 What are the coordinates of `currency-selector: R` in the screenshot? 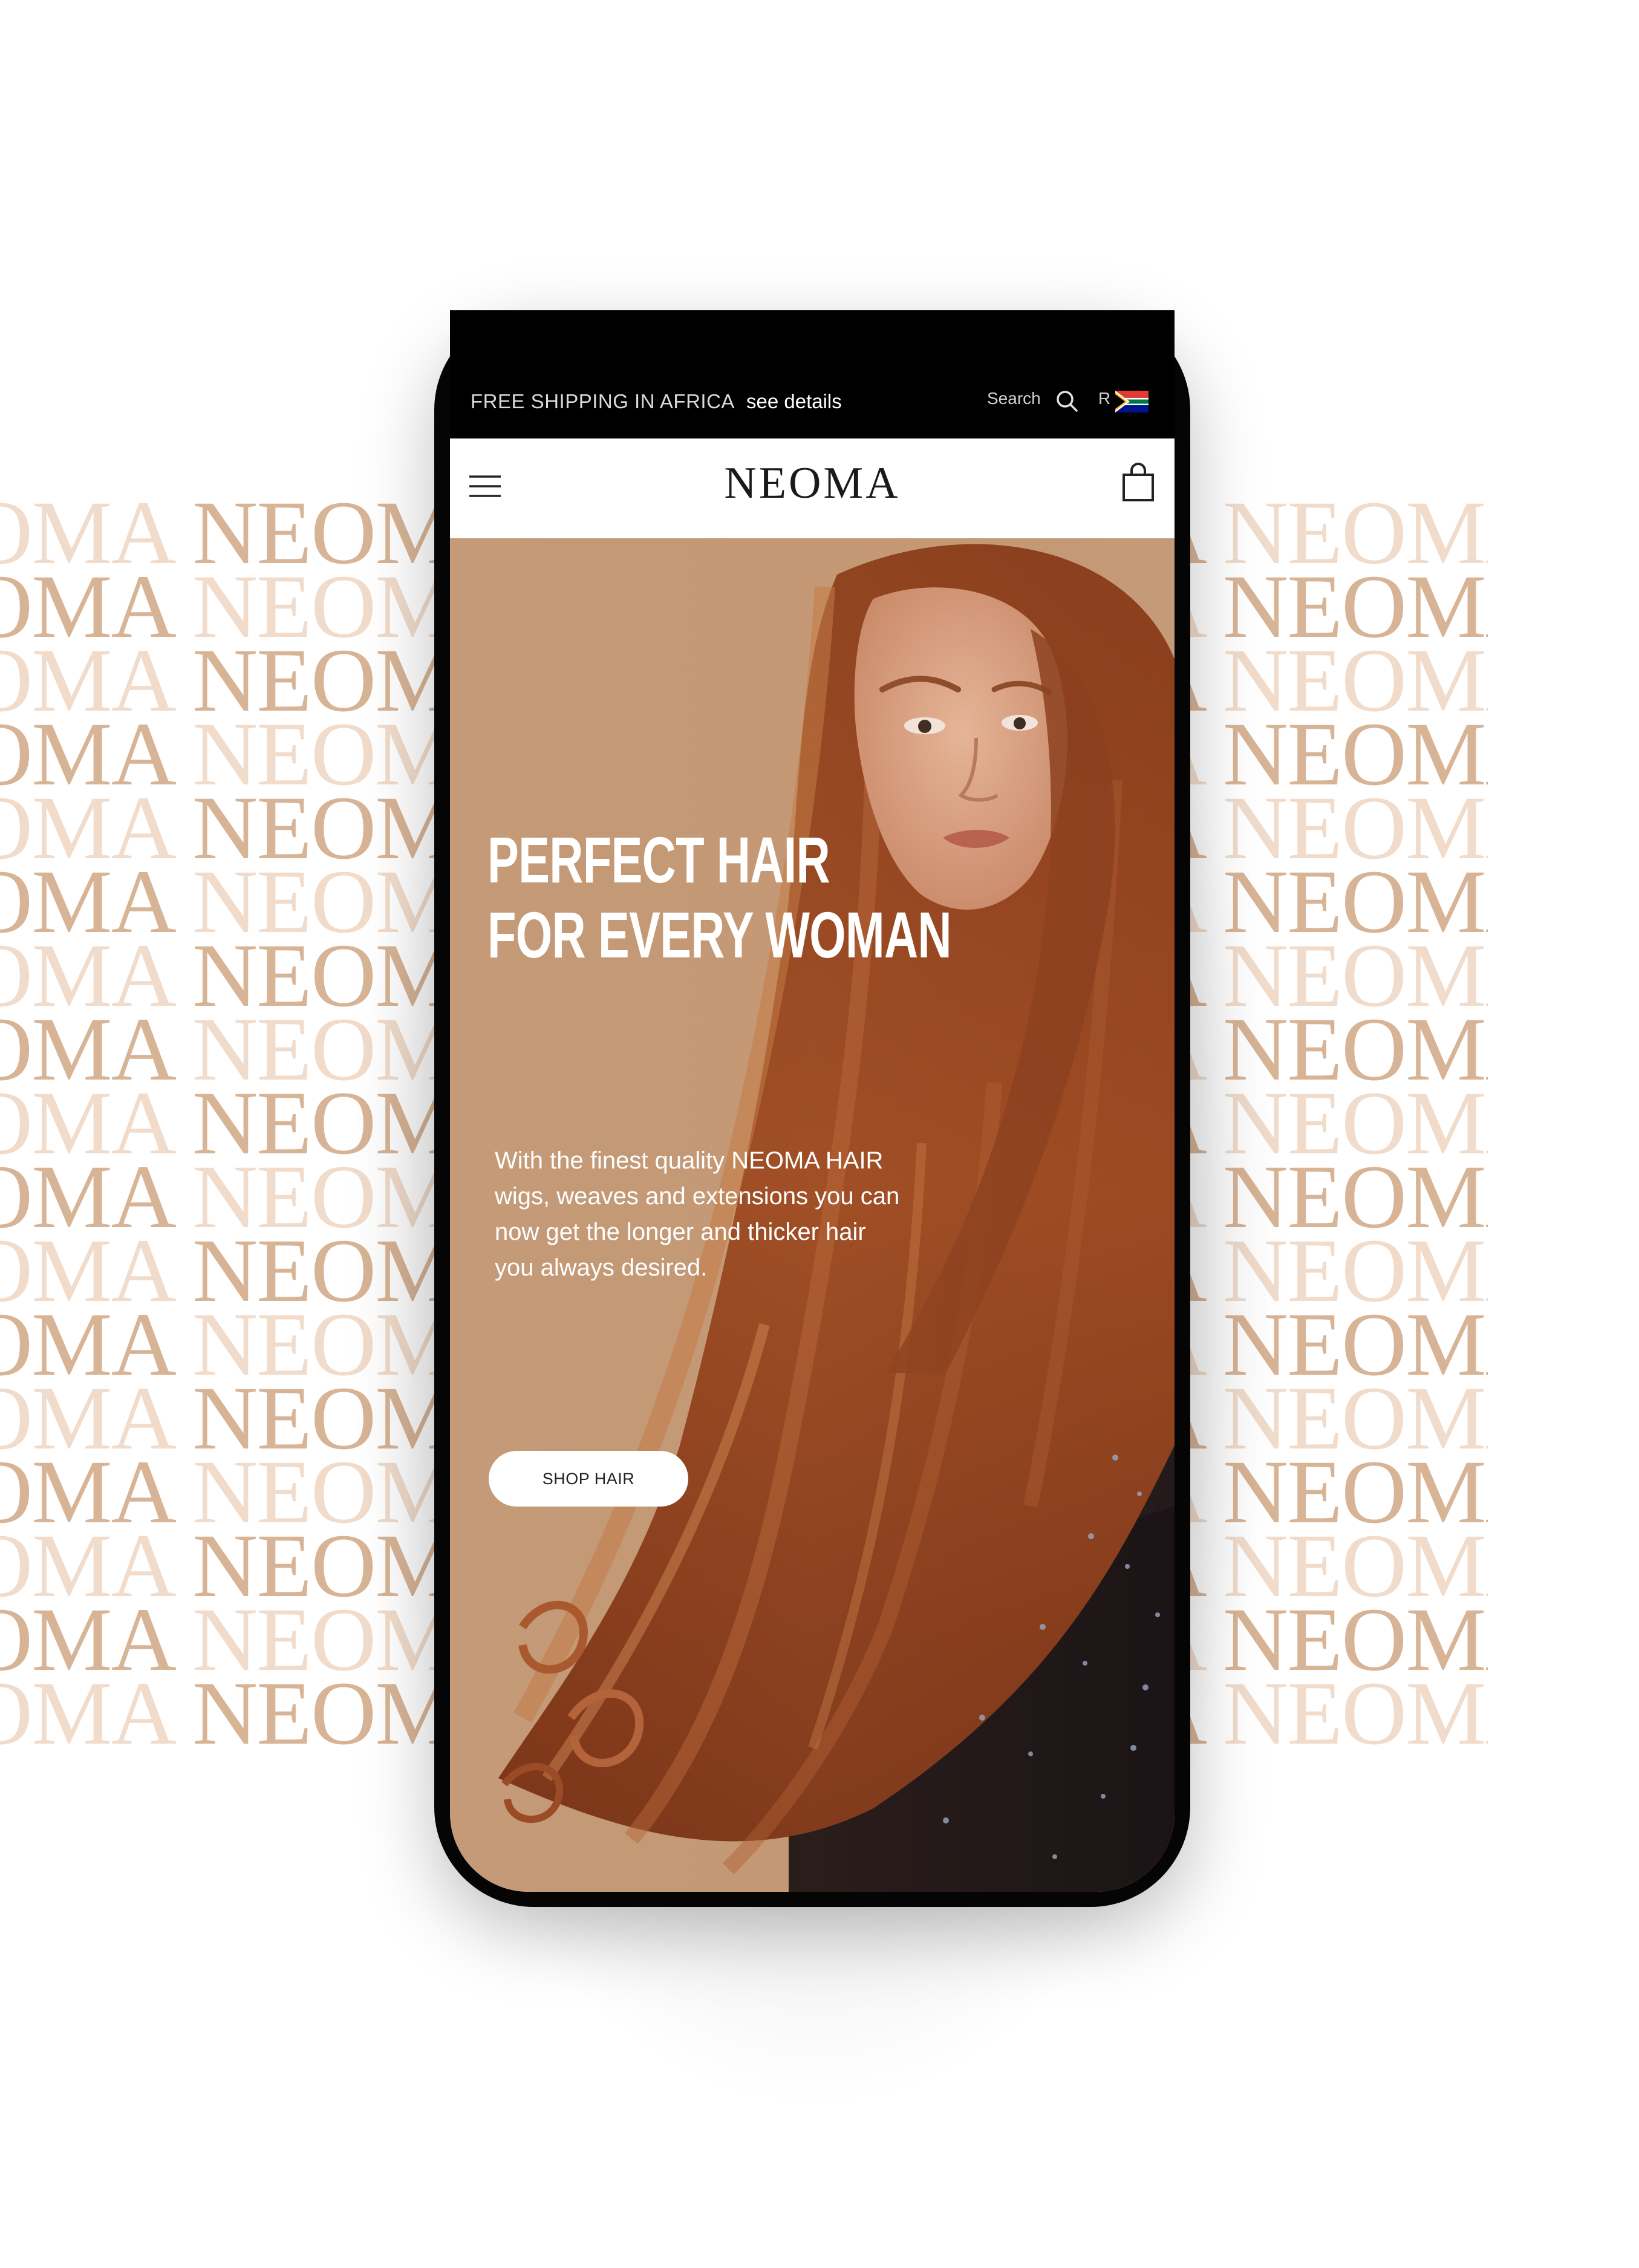 It's located at (1104, 399).